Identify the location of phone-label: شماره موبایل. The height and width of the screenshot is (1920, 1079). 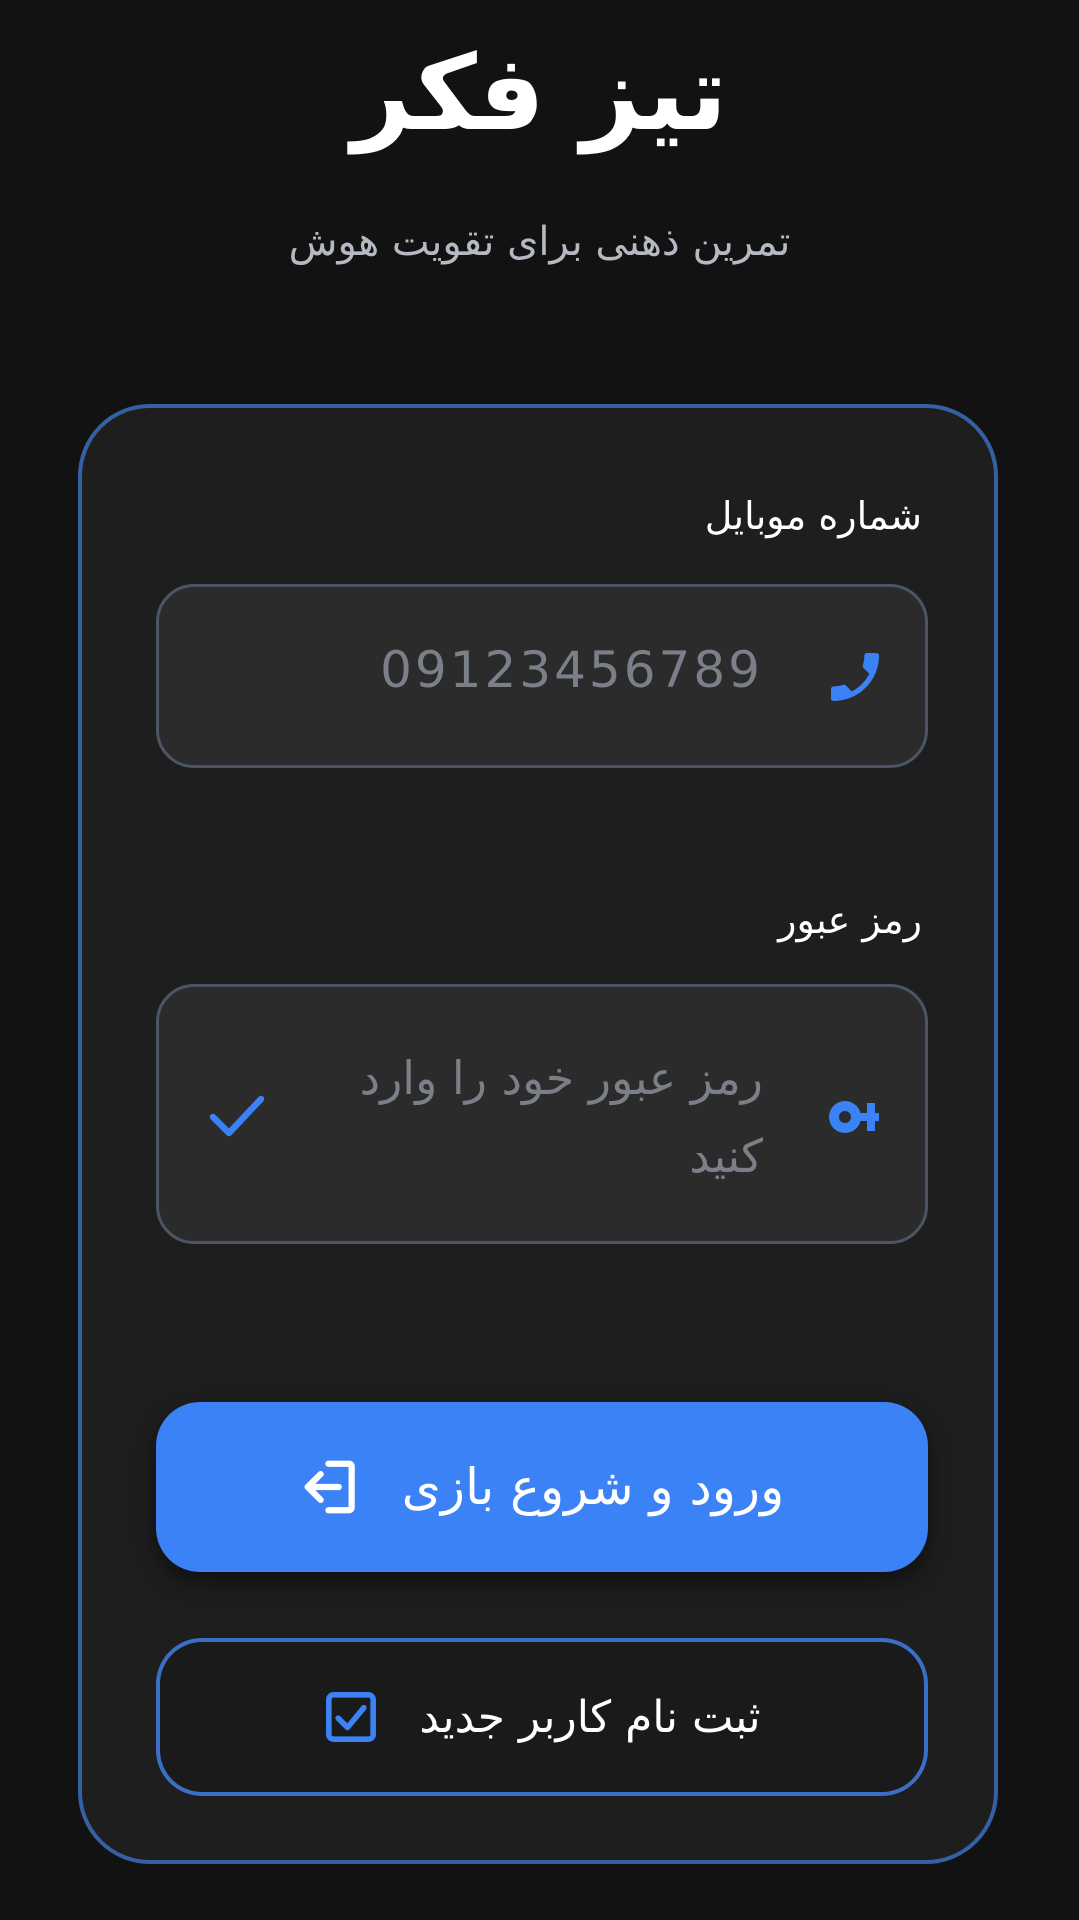
(813, 516).